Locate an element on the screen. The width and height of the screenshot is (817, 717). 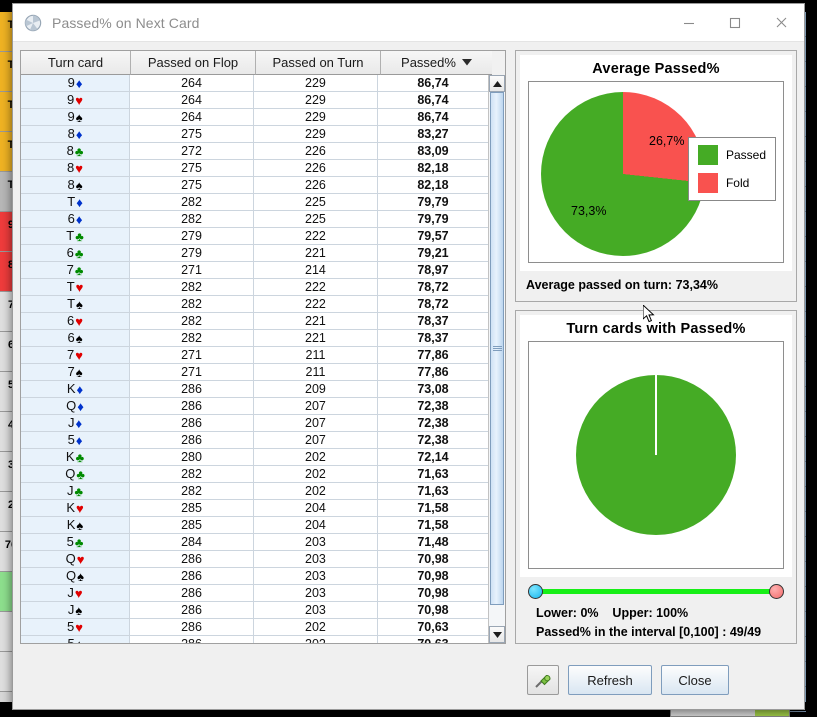
card-rank: T is located at coordinates (70, 286).